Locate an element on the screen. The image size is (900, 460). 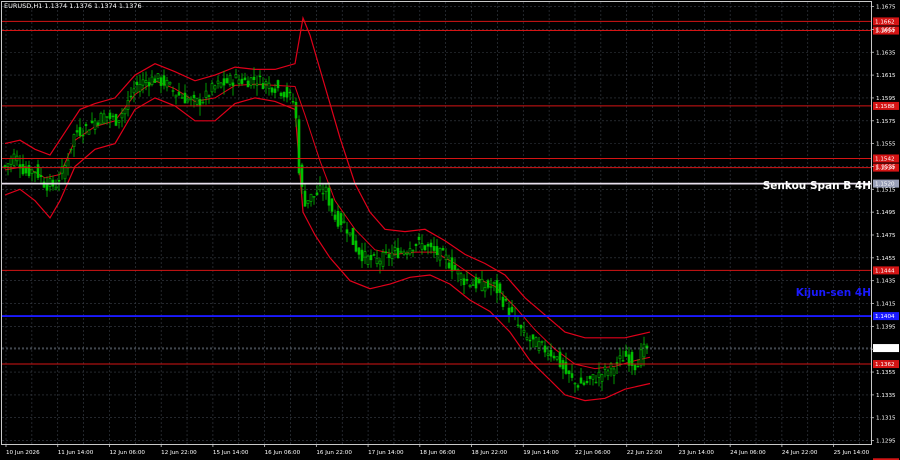
x-tick-label-4: 15 Jun 14:00 is located at coordinates (231, 453).